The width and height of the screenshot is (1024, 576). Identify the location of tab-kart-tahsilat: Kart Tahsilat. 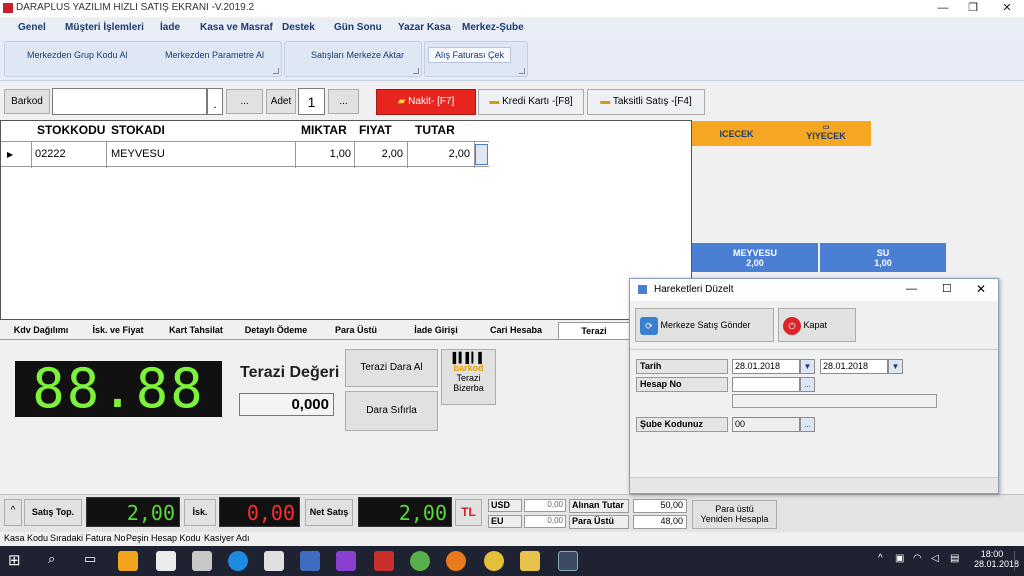
(196, 330).